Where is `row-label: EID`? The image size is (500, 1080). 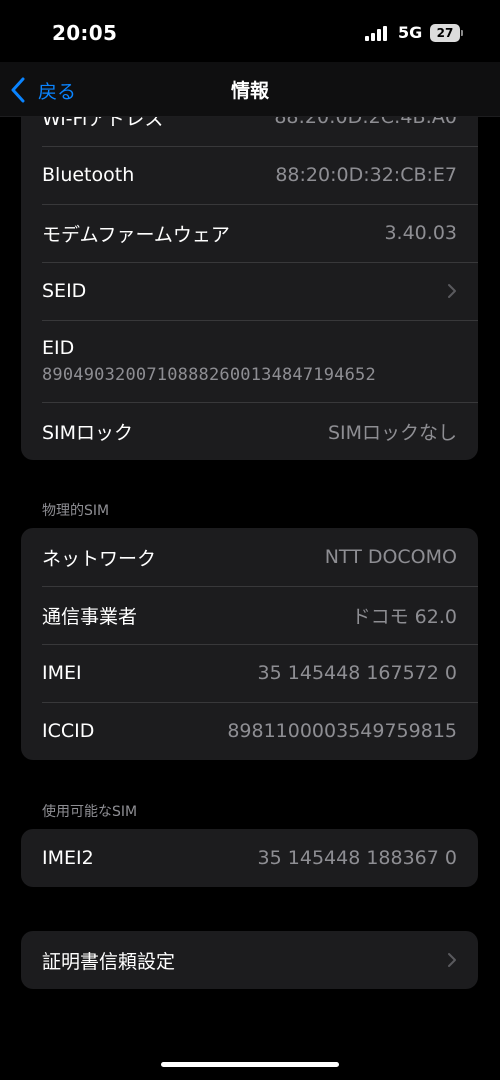
row-label: EID is located at coordinates (58, 348).